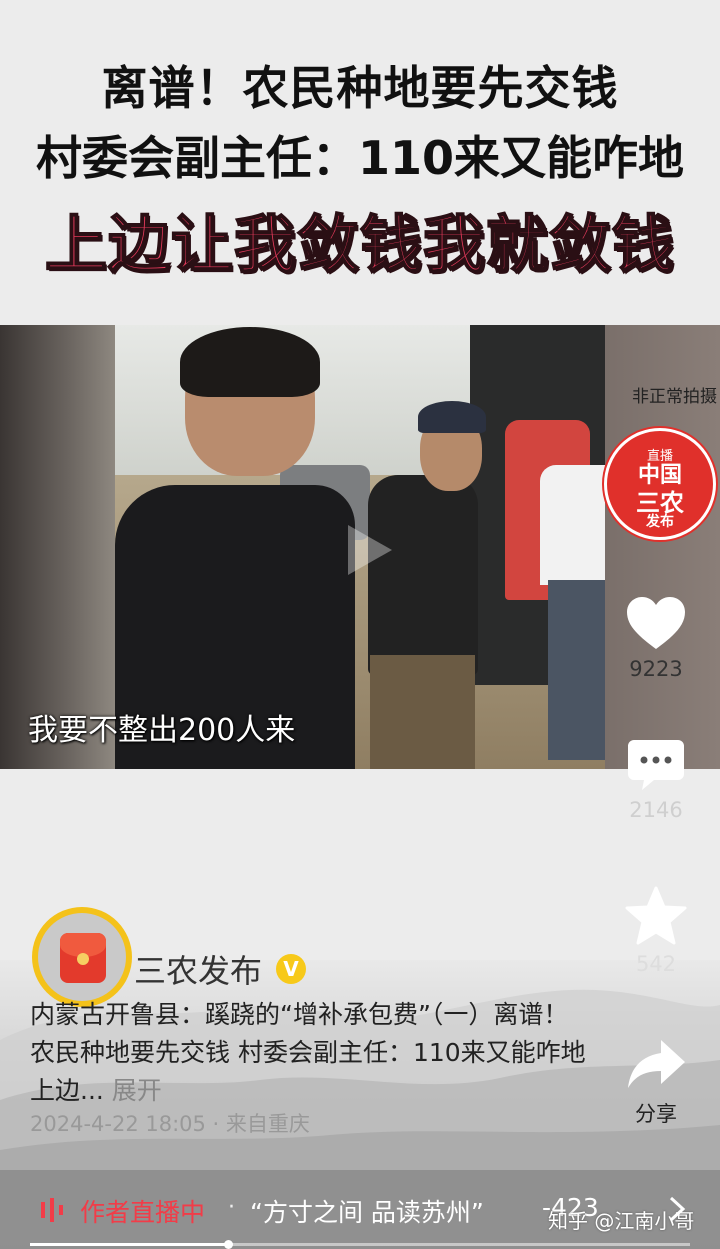 This screenshot has width=720, height=1249. I want to click on share-button: 分享, so click(656, 1082).